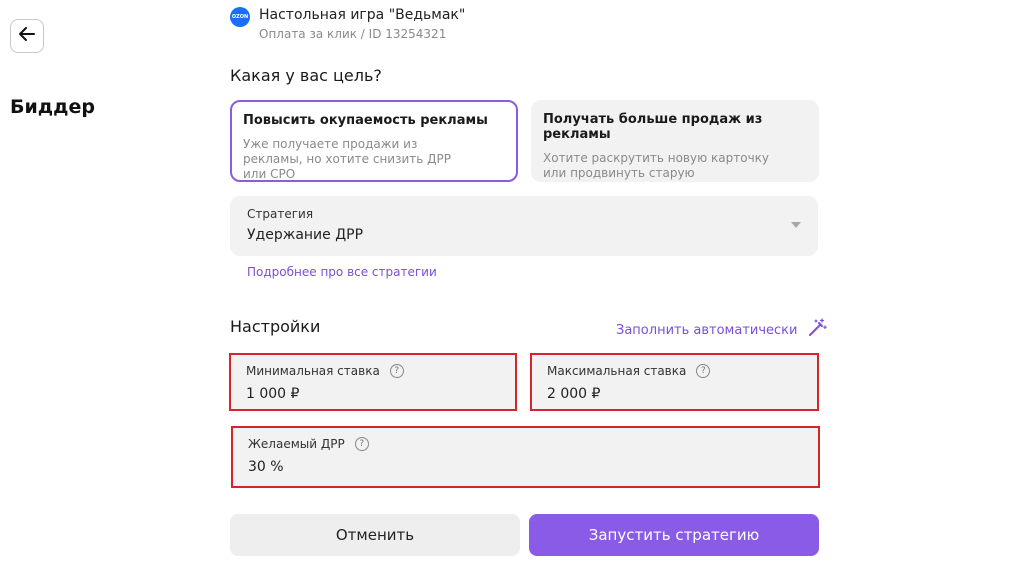 This screenshot has height=567, width=1024. I want to click on max-bid-field: Максимальная ставка ? 2 000 ₽, so click(674, 382).